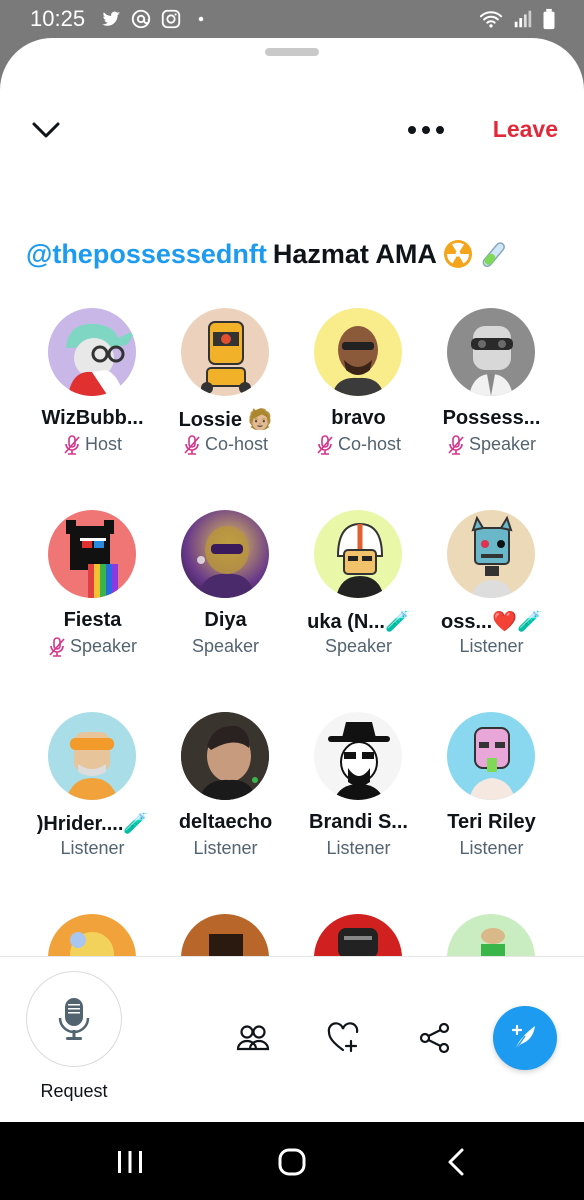  I want to click on participant-tile: Brandi S... Listener, so click(358, 800).